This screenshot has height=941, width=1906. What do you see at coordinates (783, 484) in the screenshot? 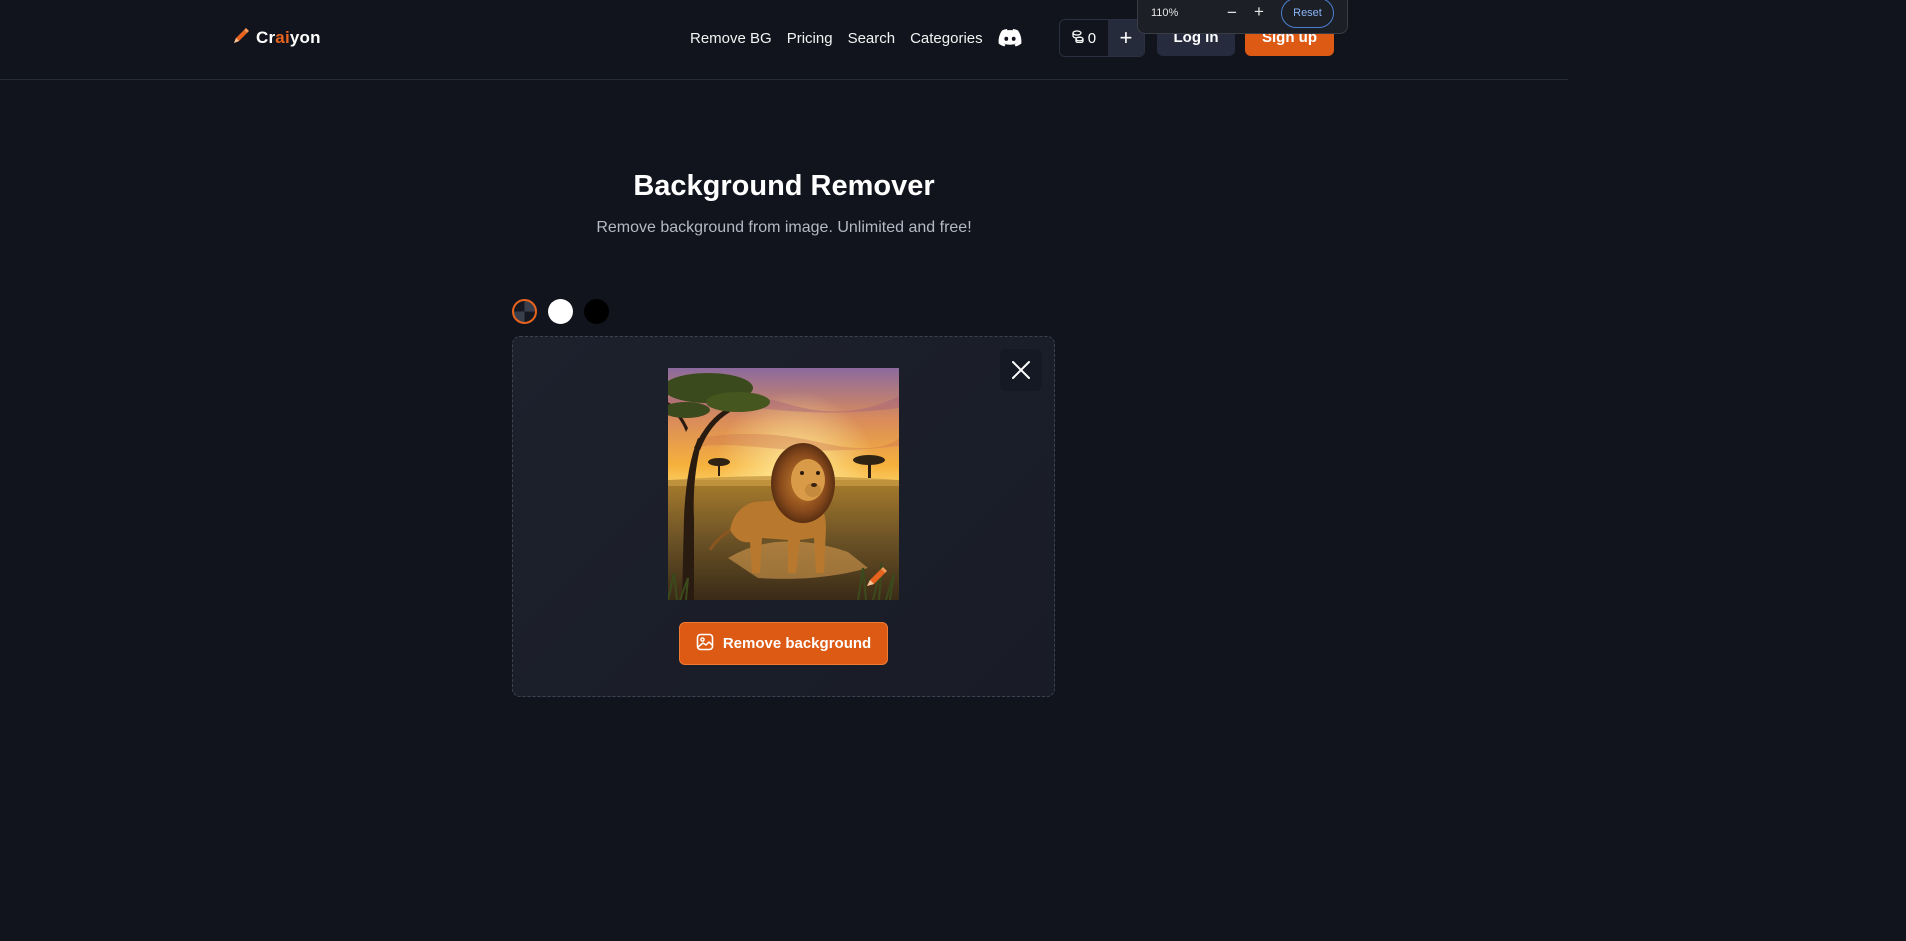
I see `uploaded-image-preview` at bounding box center [783, 484].